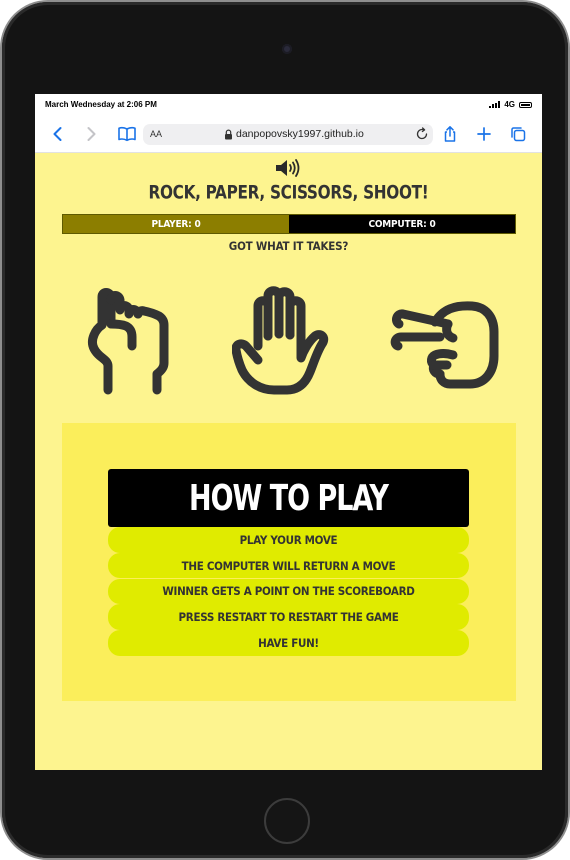 This screenshot has width=570, height=860. Describe the element at coordinates (495, 104) in the screenshot. I see `signal-icon` at that location.